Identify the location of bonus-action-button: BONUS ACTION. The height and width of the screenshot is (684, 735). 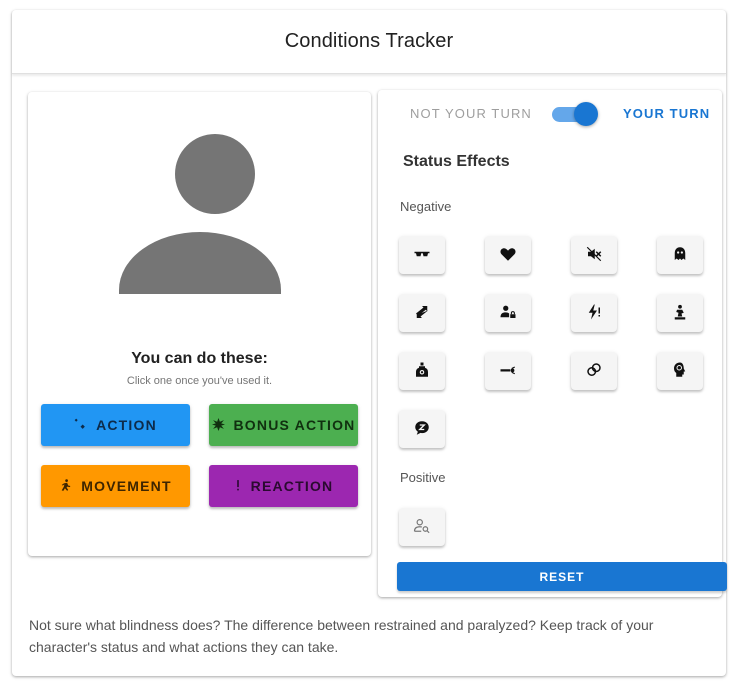
(283, 425).